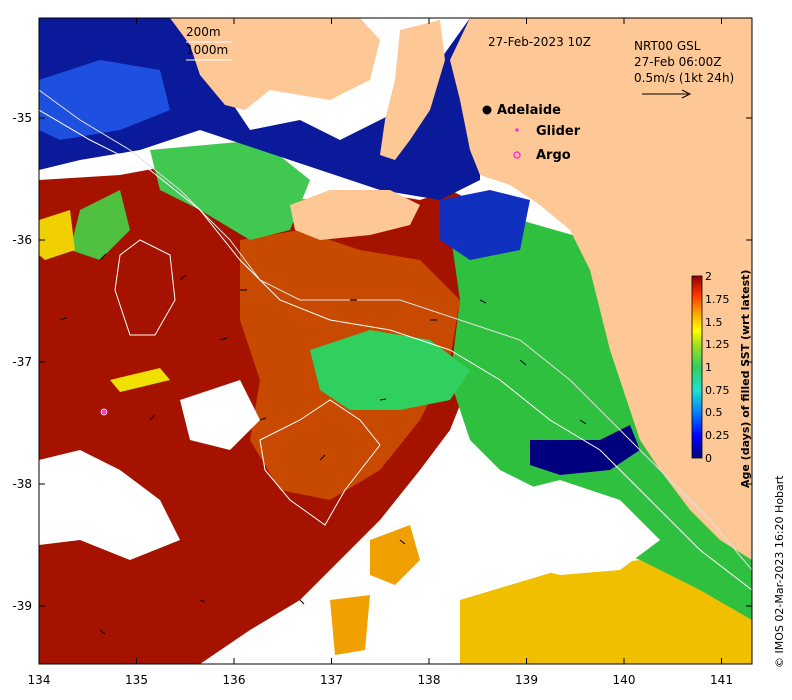 This screenshot has width=792, height=700. Describe the element at coordinates (331, 680) in the screenshot. I see `x-tick-label: 137` at that location.